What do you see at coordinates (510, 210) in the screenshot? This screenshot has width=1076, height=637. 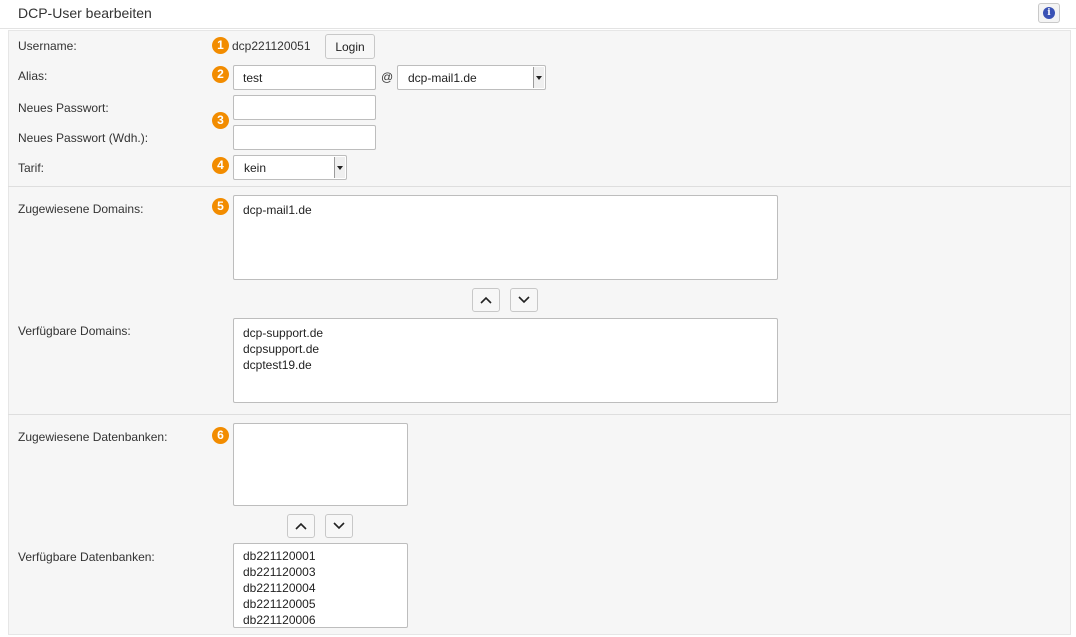 I see `list-item: dcp-mail1.de` at bounding box center [510, 210].